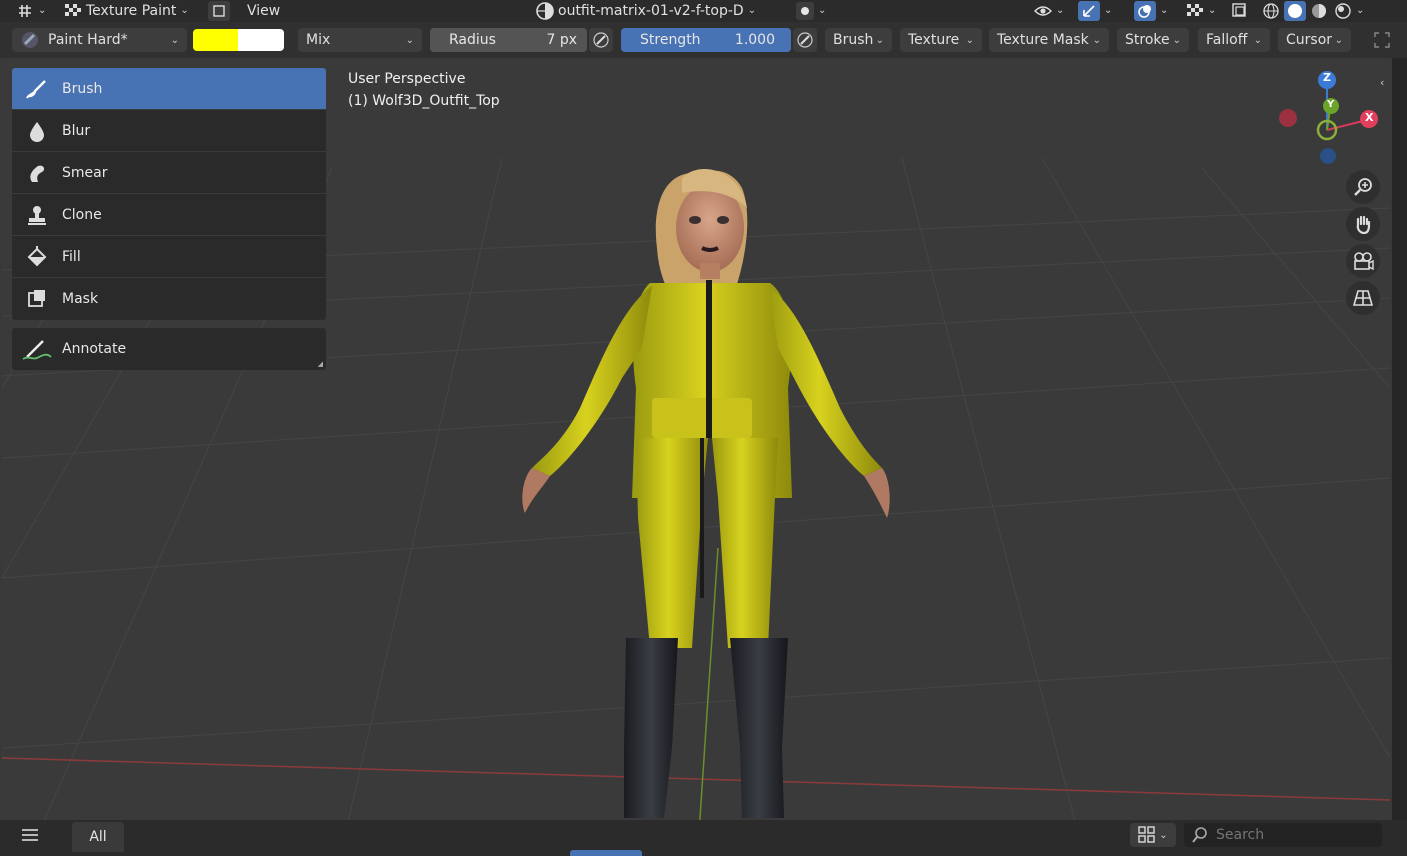 This screenshot has width=1407, height=856. Describe the element at coordinates (320, 364) in the screenshot. I see `corner-grip-icon: ◢` at that location.